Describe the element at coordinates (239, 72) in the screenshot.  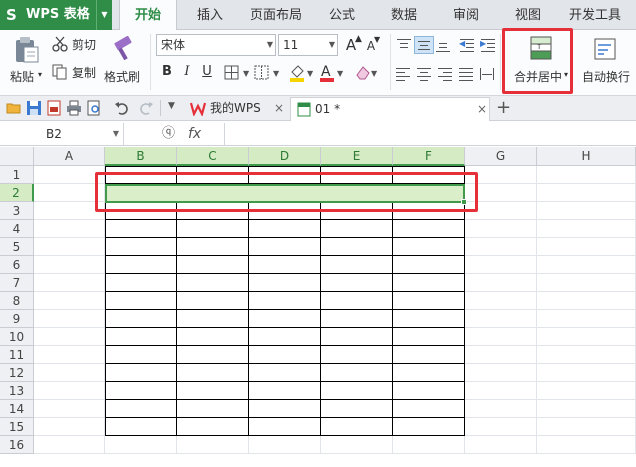
I see `borders-icon: ▼` at that location.